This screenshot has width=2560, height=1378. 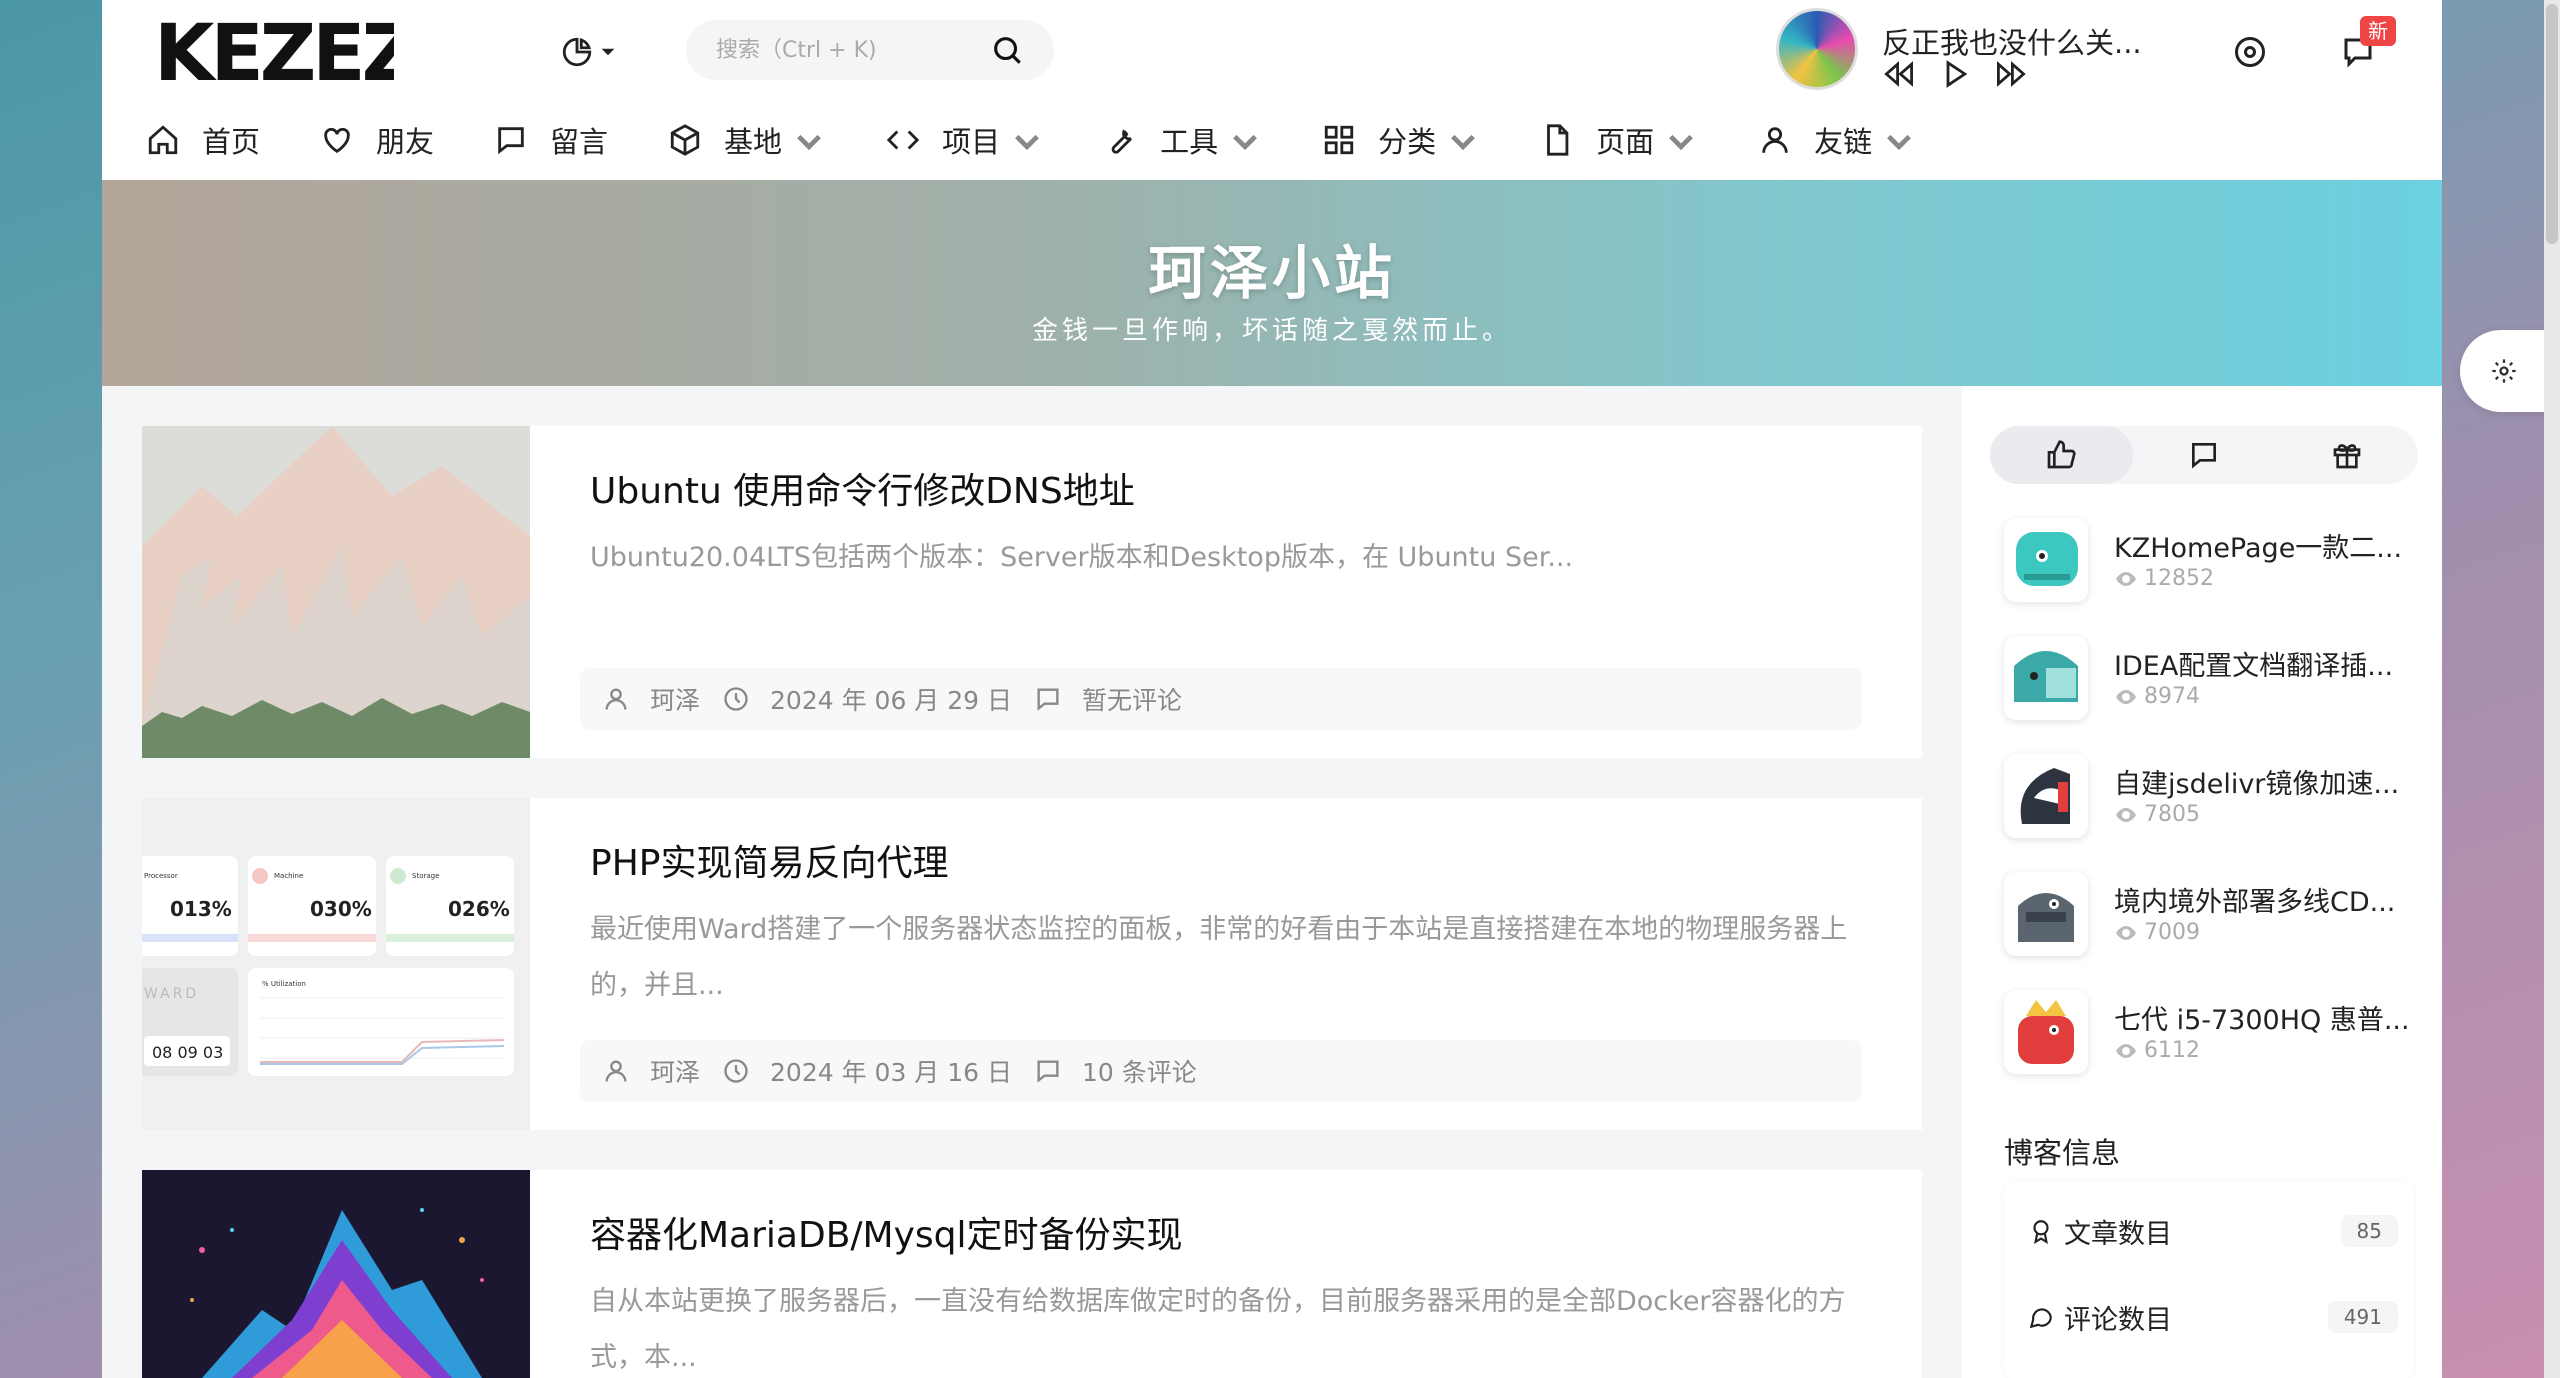 What do you see at coordinates (769, 860) in the screenshot?
I see `post-title: PHP实现简易反向代理` at bounding box center [769, 860].